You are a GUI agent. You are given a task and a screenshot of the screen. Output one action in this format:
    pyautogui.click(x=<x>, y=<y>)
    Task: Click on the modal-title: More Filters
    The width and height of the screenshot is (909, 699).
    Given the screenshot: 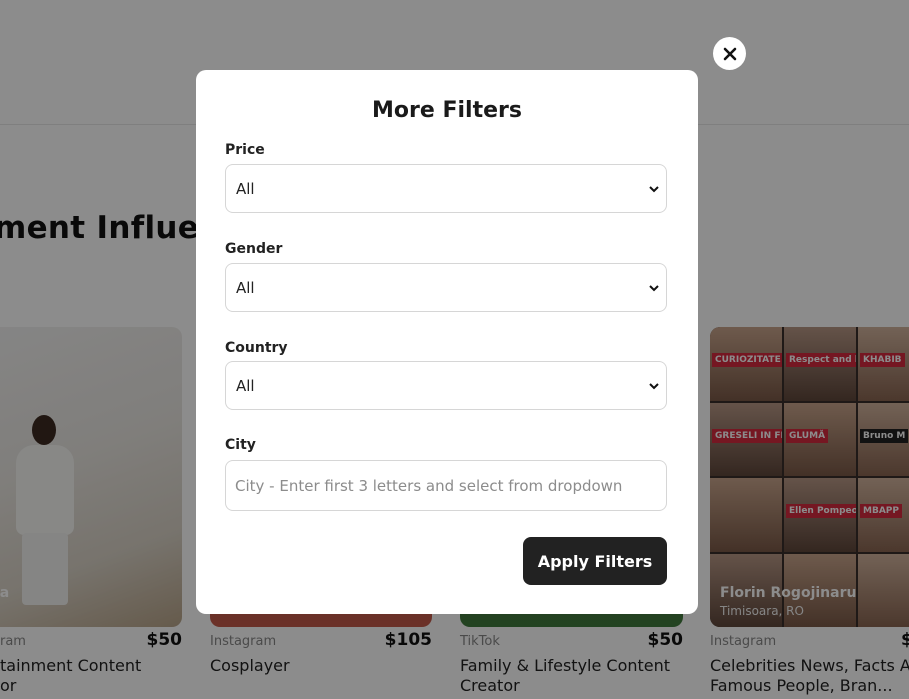 What is the action you would take?
    pyautogui.click(x=447, y=110)
    